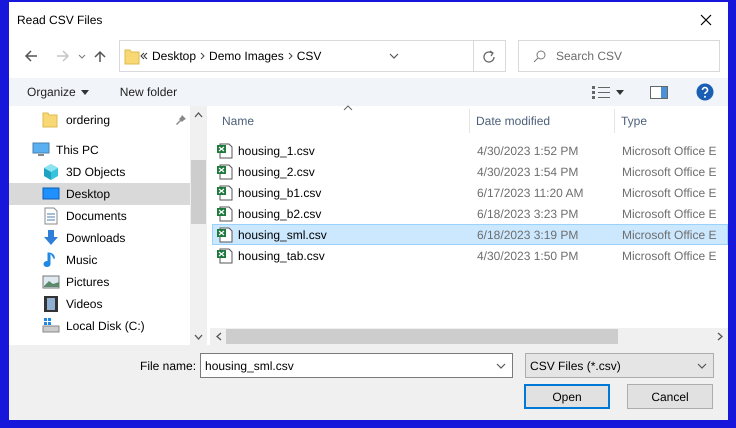 The height and width of the screenshot is (428, 736). What do you see at coordinates (181, 120) in the screenshot?
I see `pin-icon` at bounding box center [181, 120].